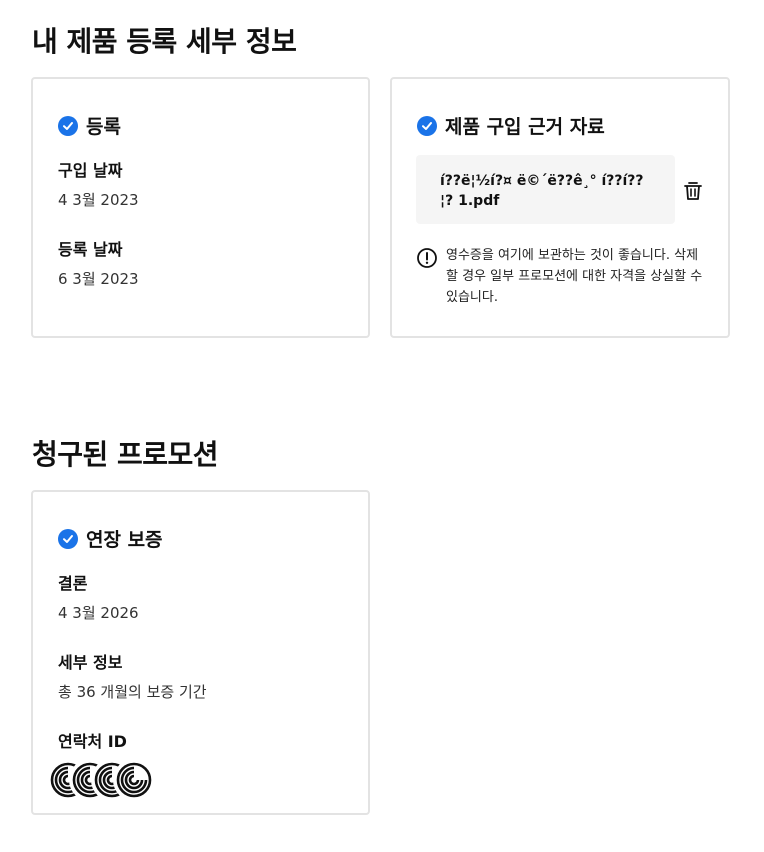  What do you see at coordinates (98, 613) in the screenshot?
I see `result-value: 4 3월 2026` at bounding box center [98, 613].